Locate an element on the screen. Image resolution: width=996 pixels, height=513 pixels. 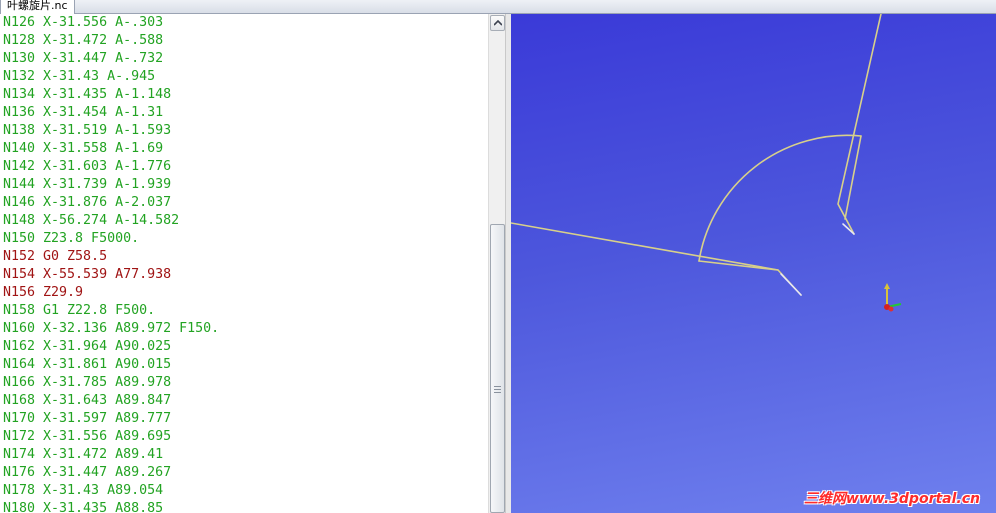
code-line: N158 G1 Z22.8 F500. is located at coordinates (79, 310).